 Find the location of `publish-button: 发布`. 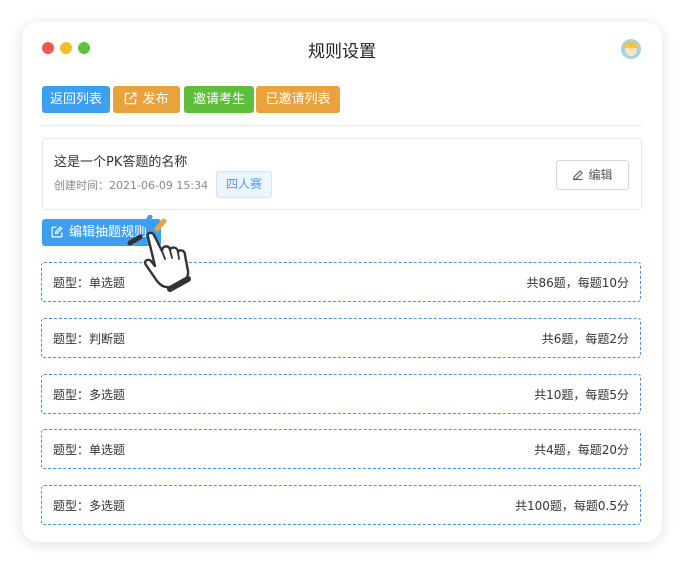

publish-button: 发布 is located at coordinates (146, 99).